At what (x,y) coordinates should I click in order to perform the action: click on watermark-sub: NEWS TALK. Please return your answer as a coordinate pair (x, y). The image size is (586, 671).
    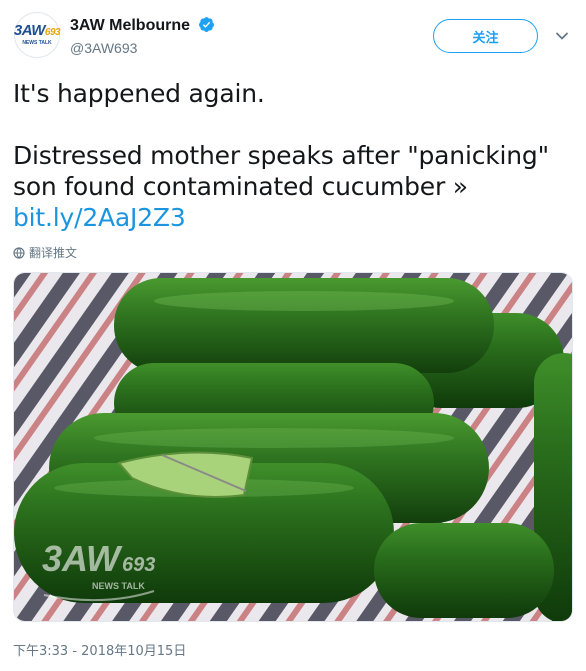
    Looking at the image, I should click on (118, 586).